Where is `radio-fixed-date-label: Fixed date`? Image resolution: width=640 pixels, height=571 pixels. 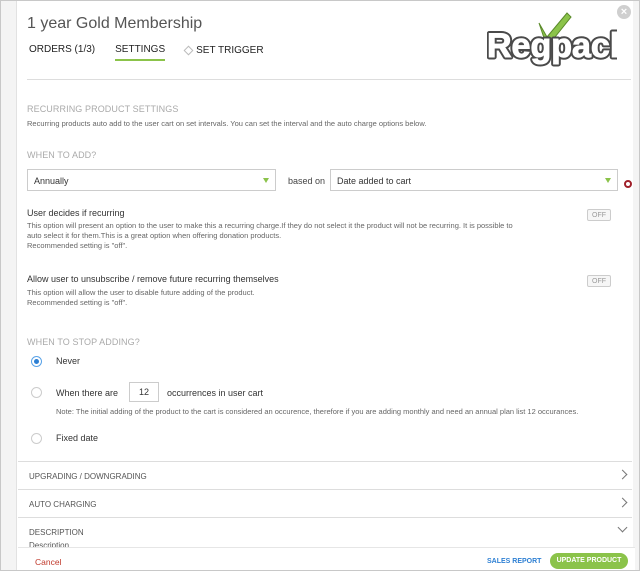
radio-fixed-date-label: Fixed date is located at coordinates (77, 438).